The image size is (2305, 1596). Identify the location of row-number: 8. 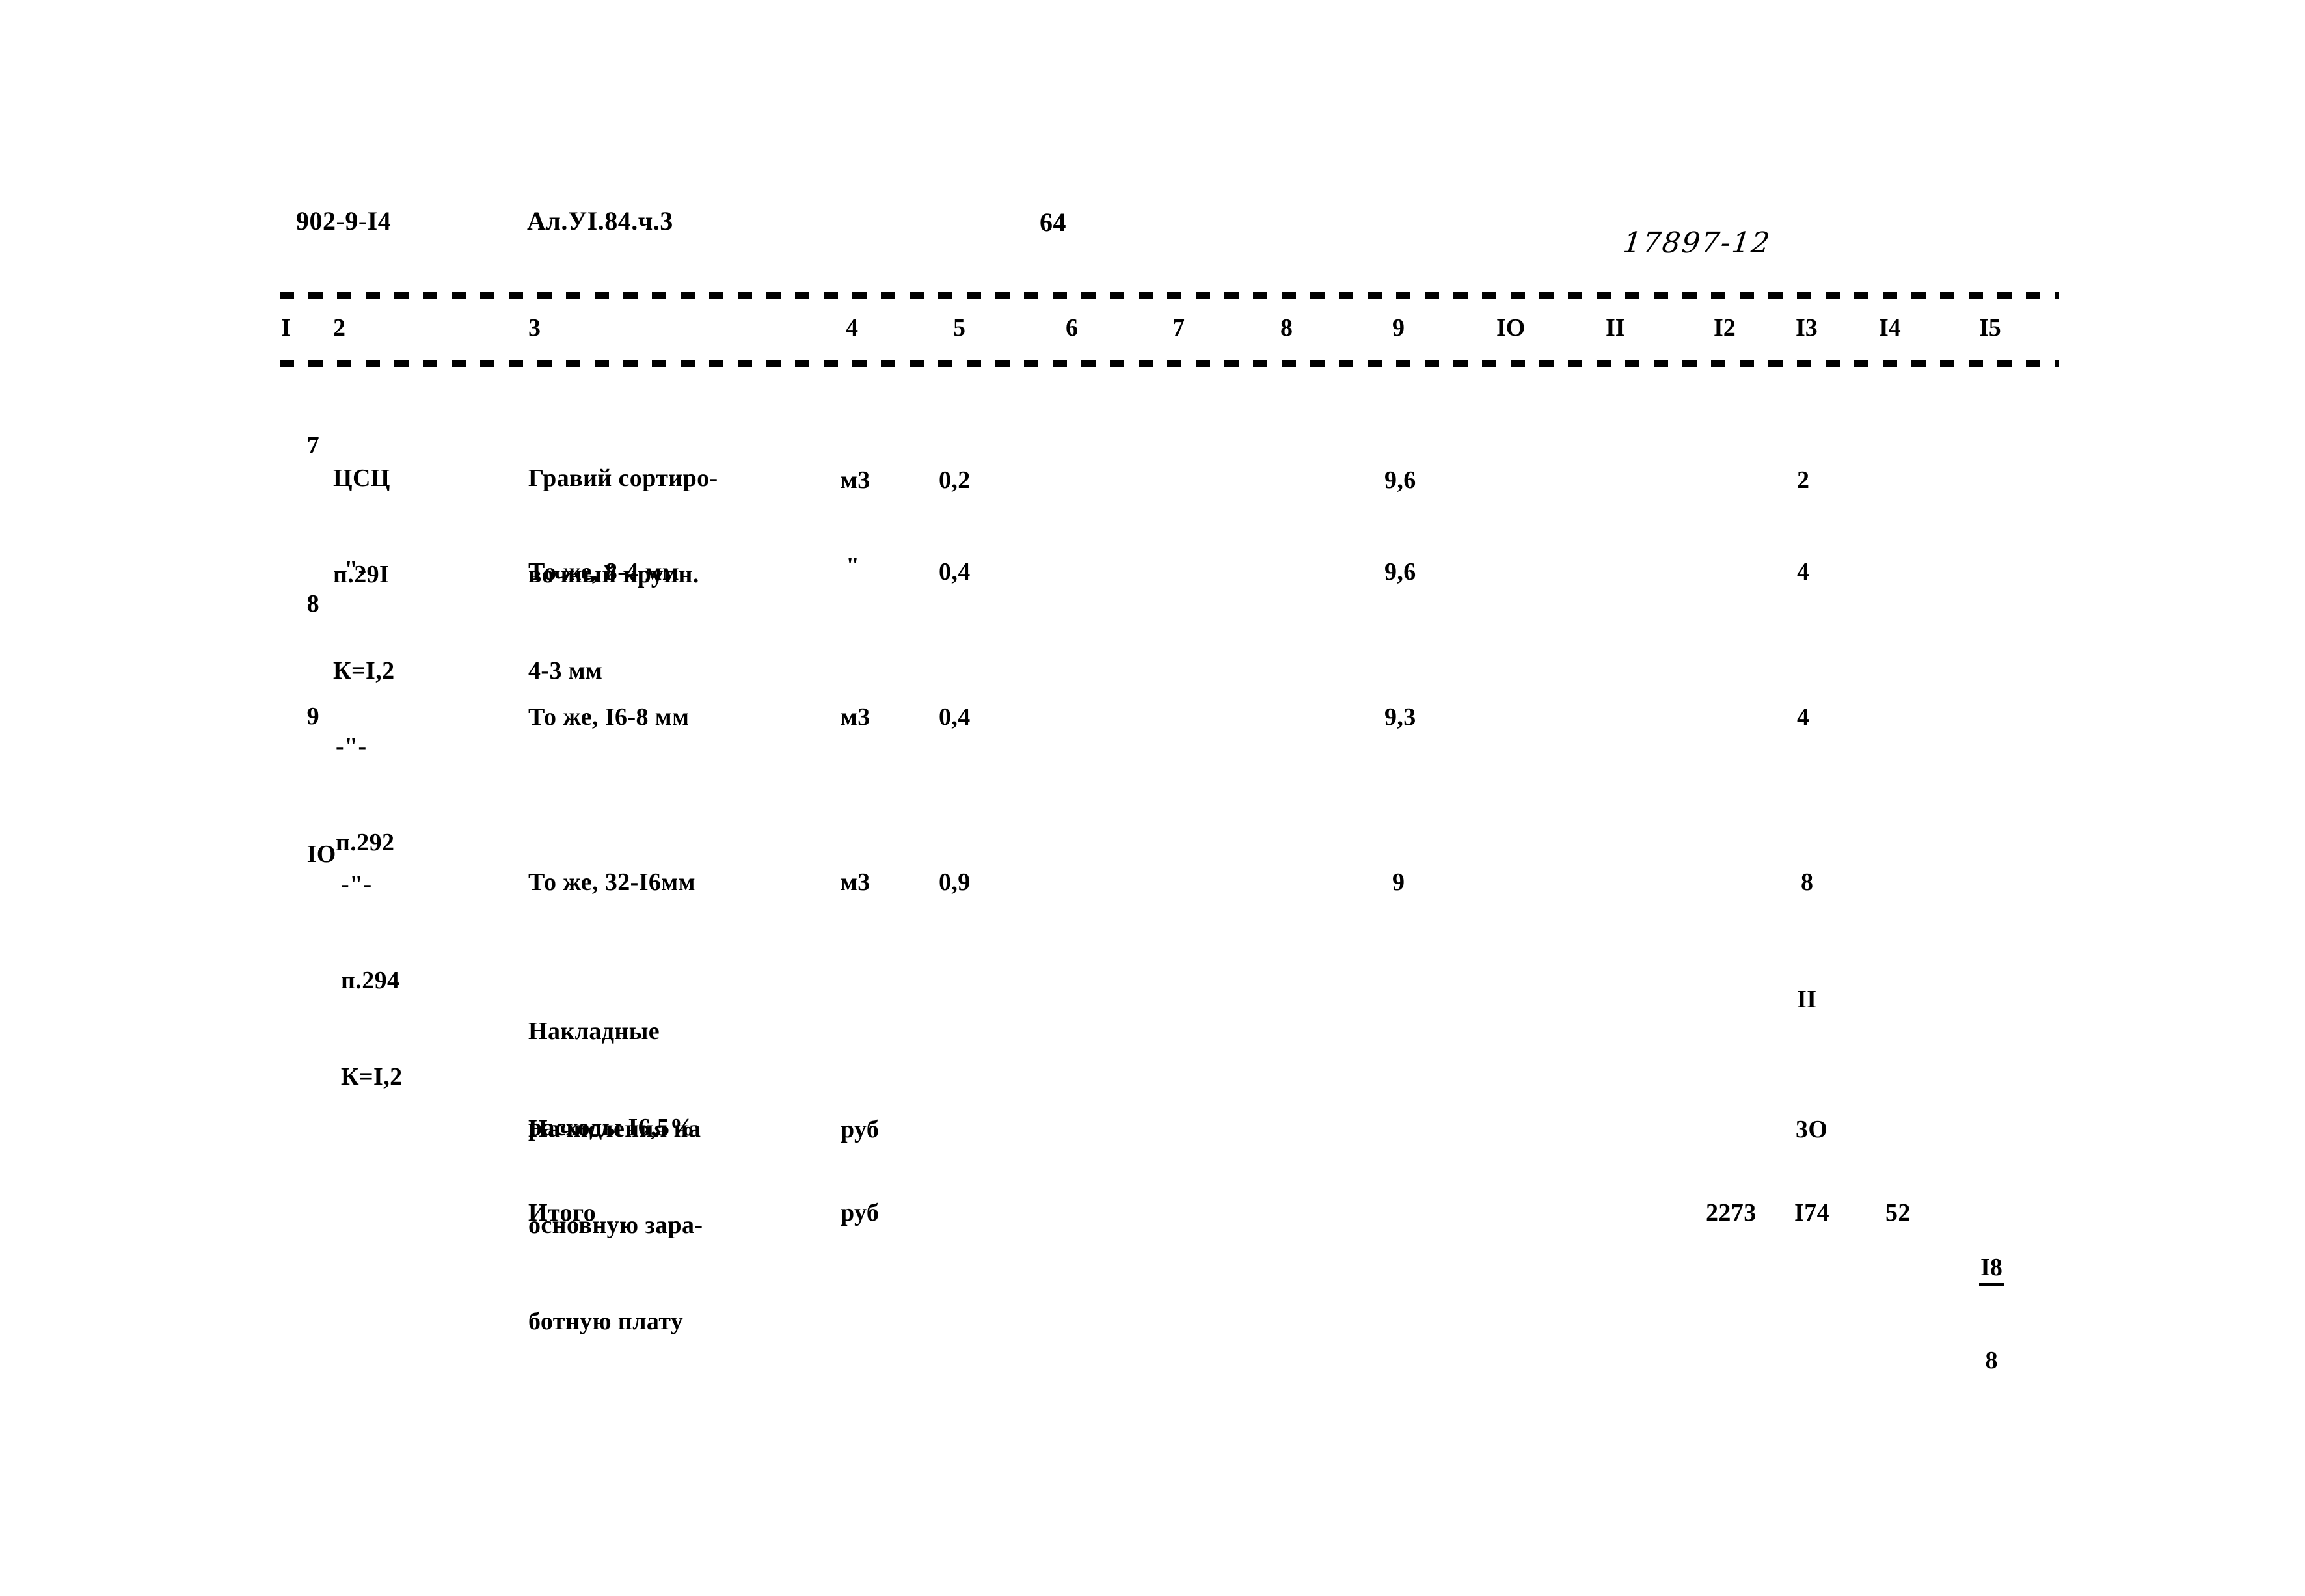
(313, 604).